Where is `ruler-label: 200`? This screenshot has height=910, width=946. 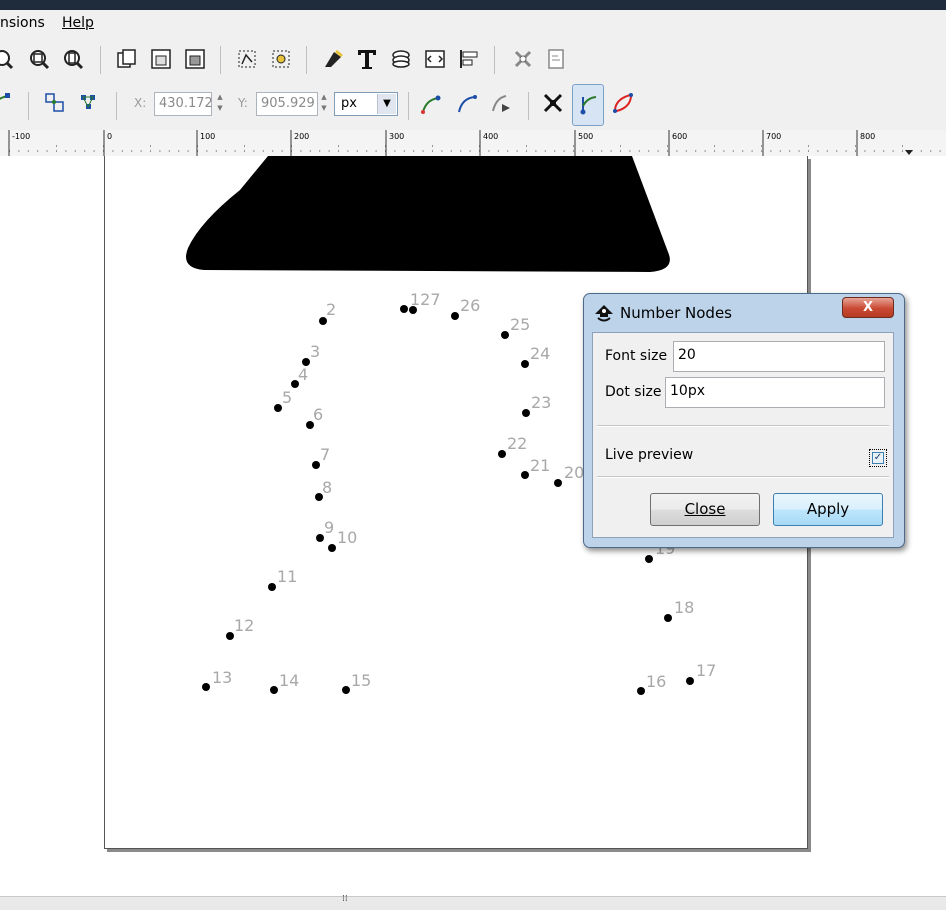 ruler-label: 200 is located at coordinates (302, 136).